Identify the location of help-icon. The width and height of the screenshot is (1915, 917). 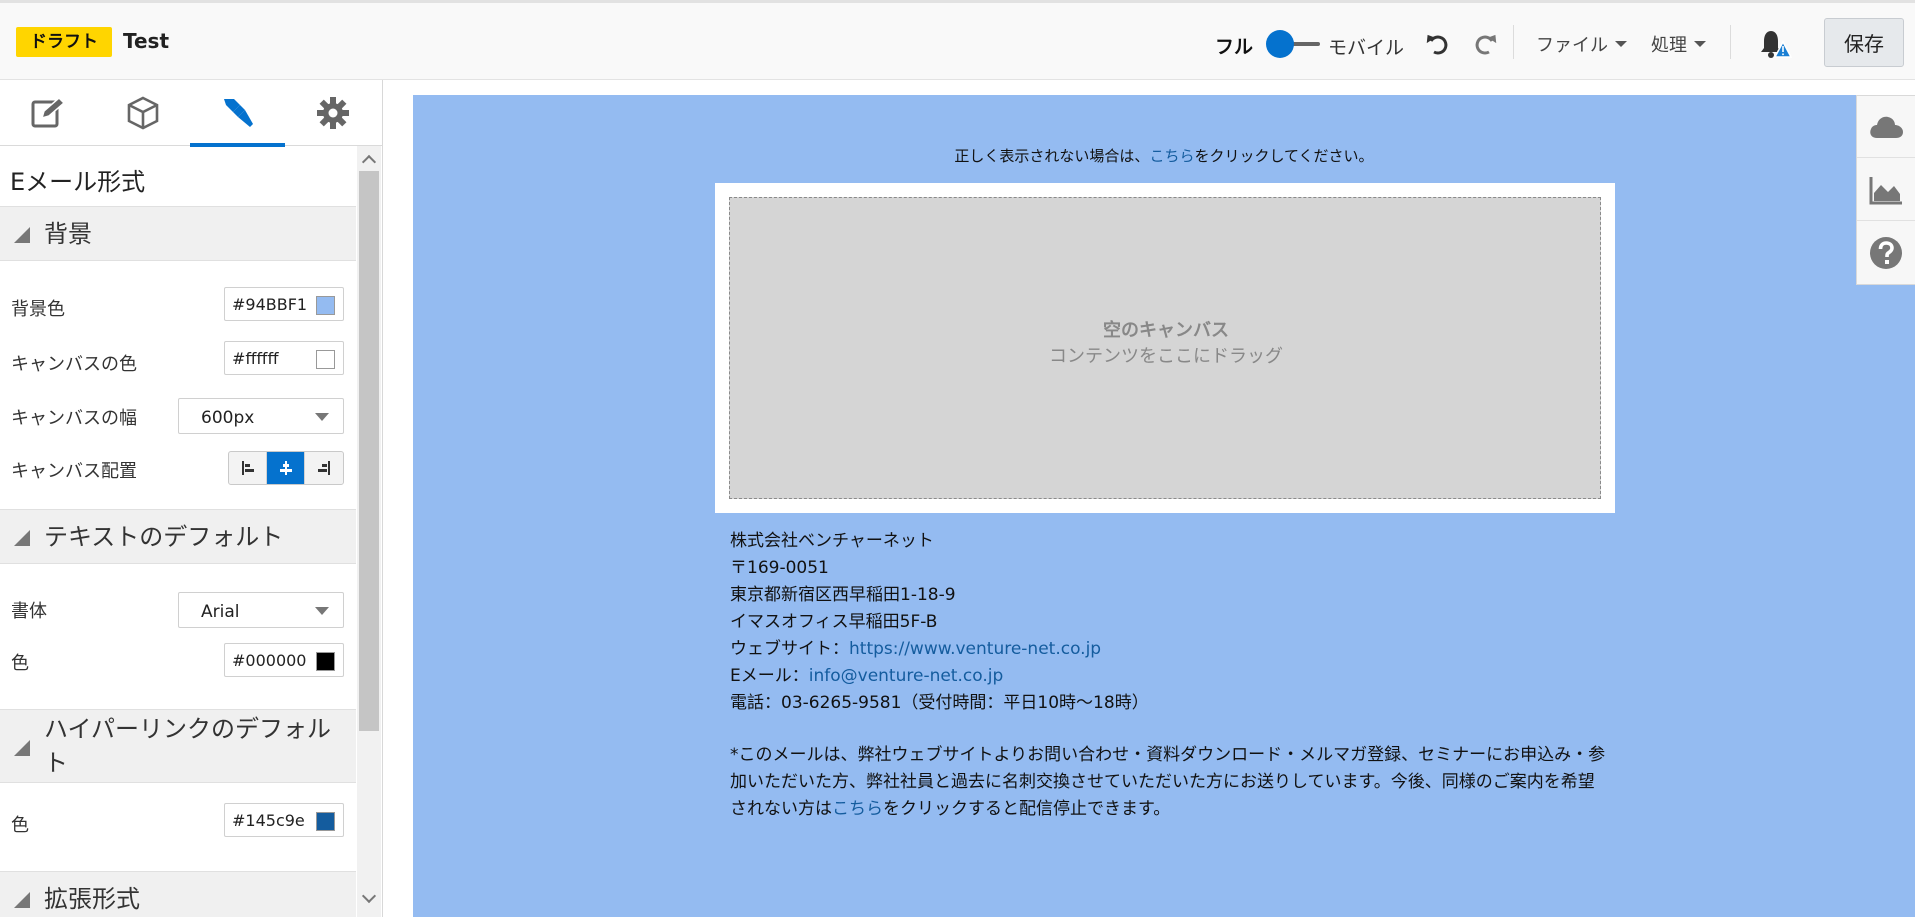
(1886, 253).